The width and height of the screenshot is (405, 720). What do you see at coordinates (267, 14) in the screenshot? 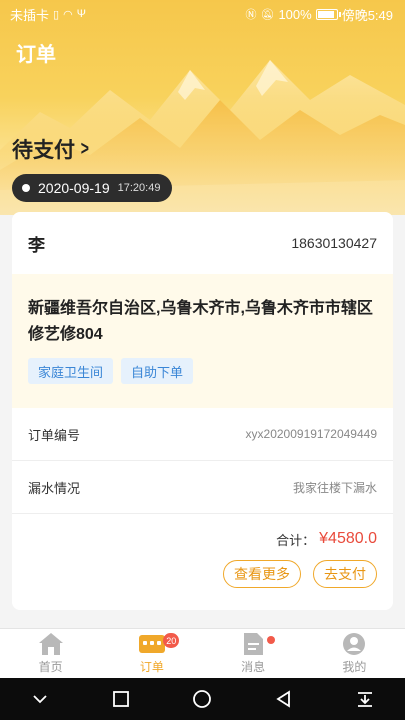
I see `mute-icon: 🔕︎` at bounding box center [267, 14].